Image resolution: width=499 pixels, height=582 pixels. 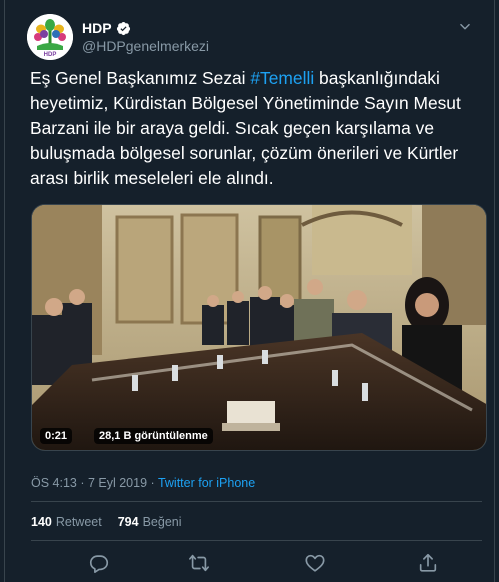 I want to click on video-duration-badge: 0:21, so click(x=56, y=436).